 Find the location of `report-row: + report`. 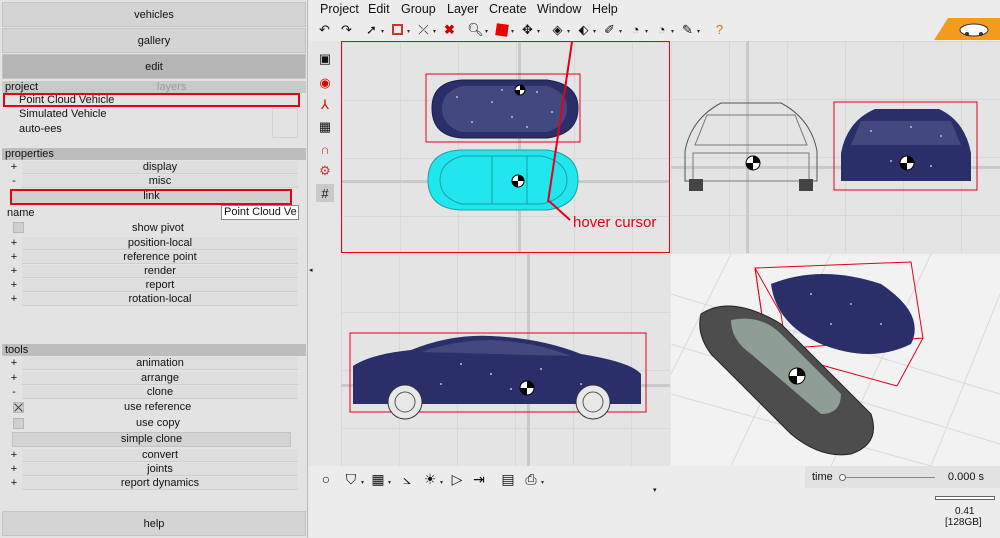

report-row: + report is located at coordinates (154, 285).